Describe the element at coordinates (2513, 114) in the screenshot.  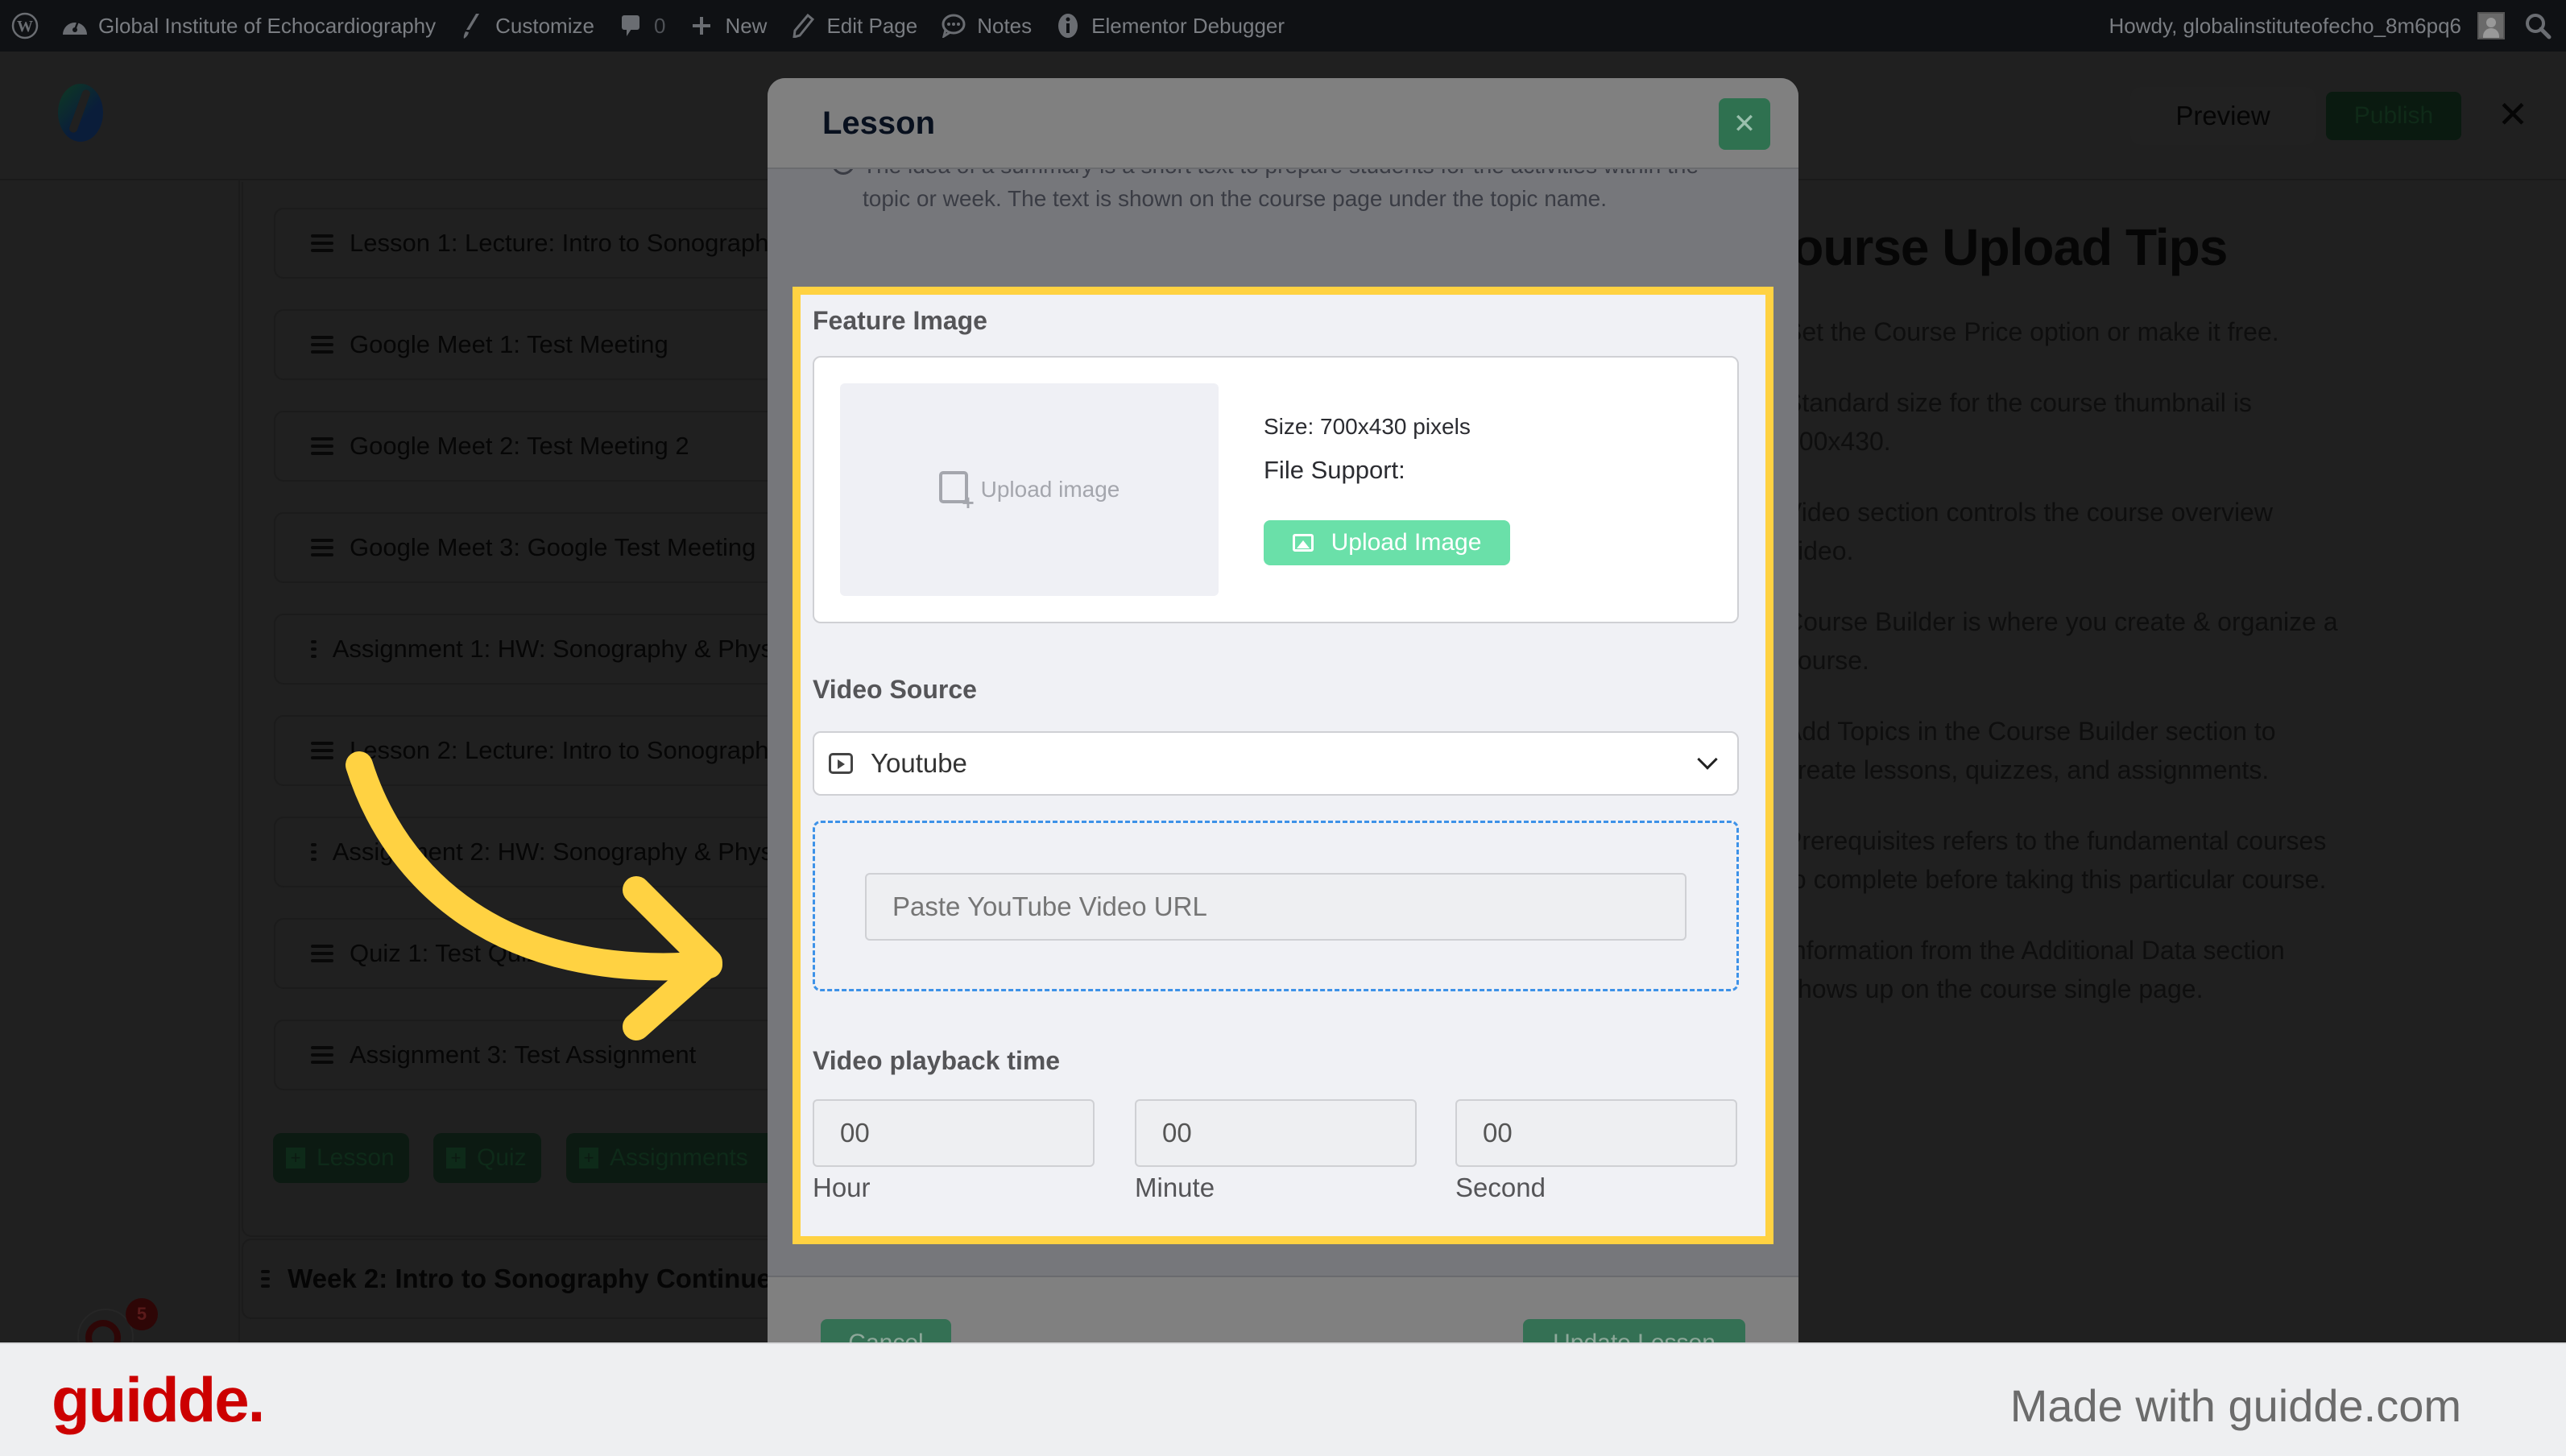
I see `close-builder-button: ✕` at that location.